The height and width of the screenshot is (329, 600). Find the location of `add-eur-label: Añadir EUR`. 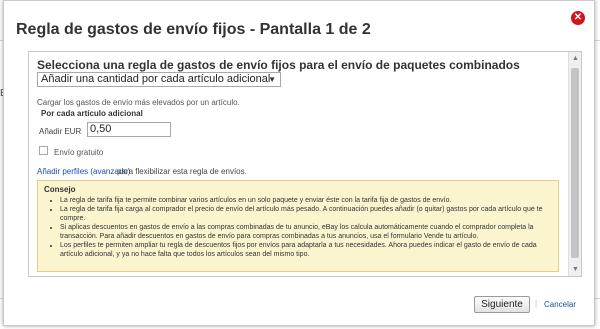

add-eur-label: Añadir EUR is located at coordinates (60, 131).